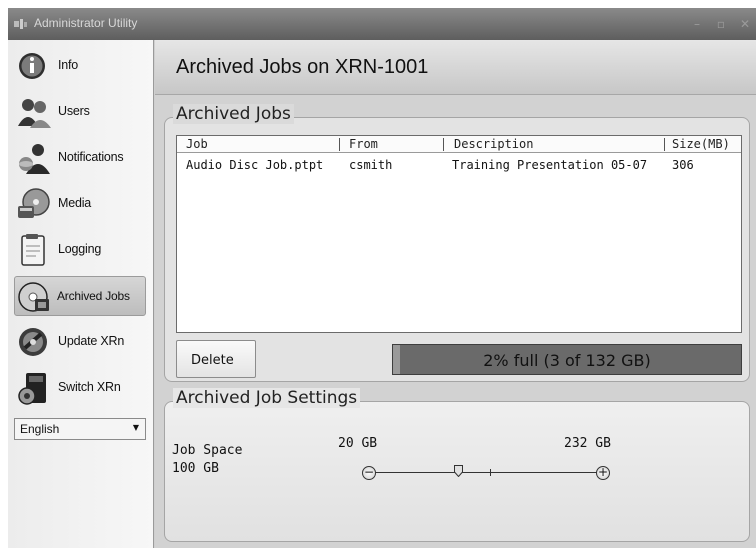 This screenshot has height=548, width=756. What do you see at coordinates (493, 144) in the screenshot?
I see `column-header-description: Description` at bounding box center [493, 144].